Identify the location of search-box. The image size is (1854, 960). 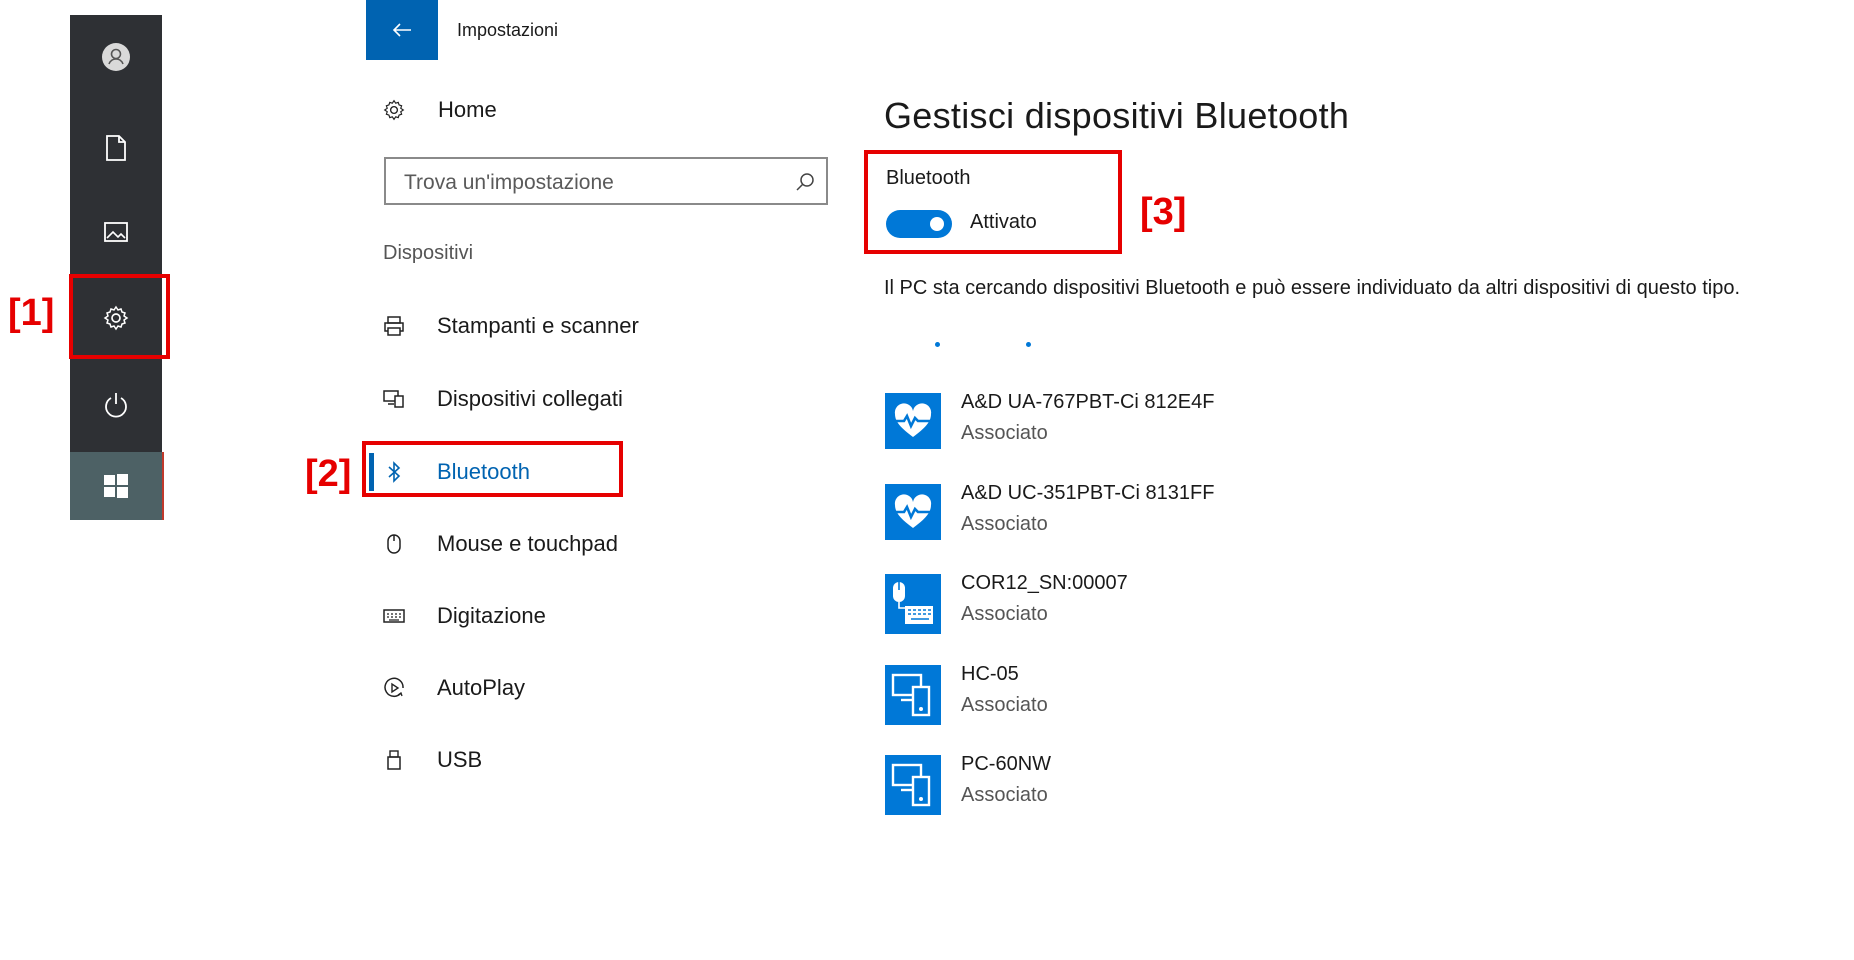
(606, 181).